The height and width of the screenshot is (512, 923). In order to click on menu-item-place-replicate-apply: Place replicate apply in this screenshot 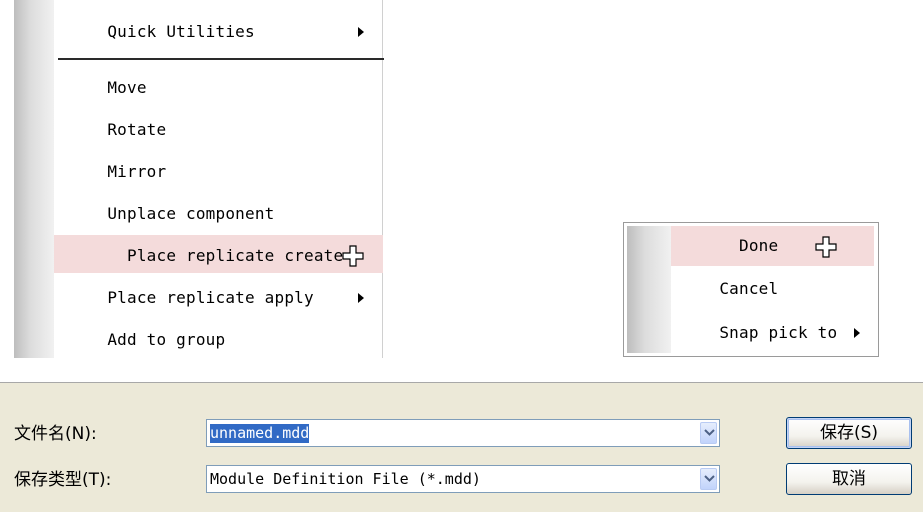, I will do `click(223, 298)`.